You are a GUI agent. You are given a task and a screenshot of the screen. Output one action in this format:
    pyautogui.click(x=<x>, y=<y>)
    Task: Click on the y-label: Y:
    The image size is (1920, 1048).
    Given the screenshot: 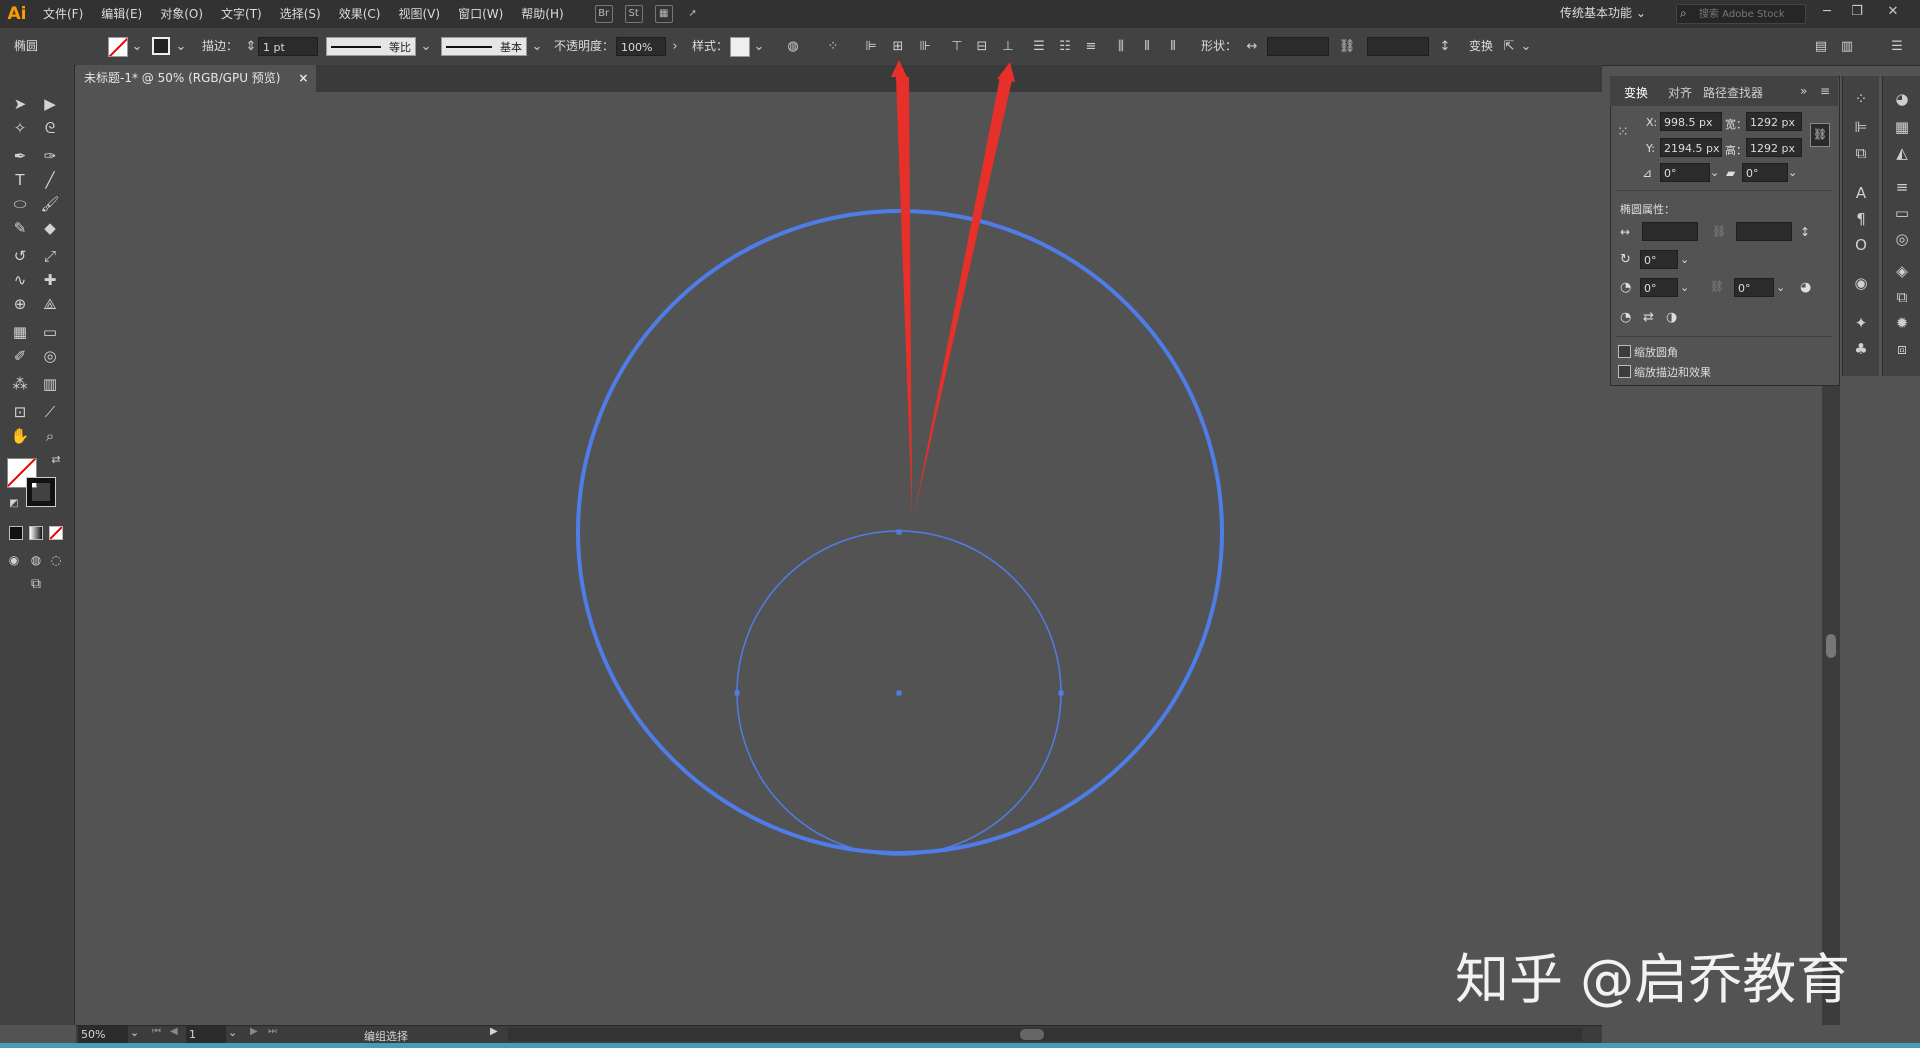 What is the action you would take?
    pyautogui.click(x=1650, y=148)
    